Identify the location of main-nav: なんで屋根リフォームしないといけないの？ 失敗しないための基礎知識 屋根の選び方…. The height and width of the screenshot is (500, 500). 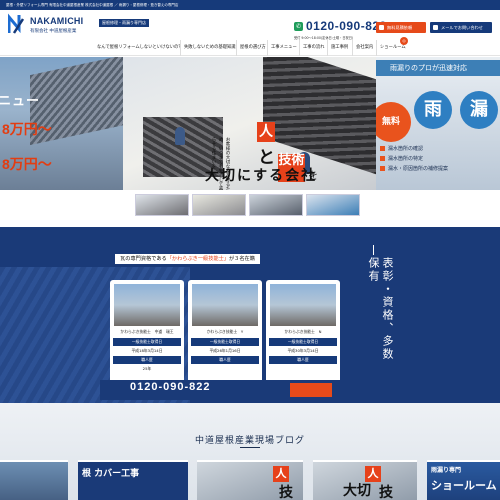
(250, 46).